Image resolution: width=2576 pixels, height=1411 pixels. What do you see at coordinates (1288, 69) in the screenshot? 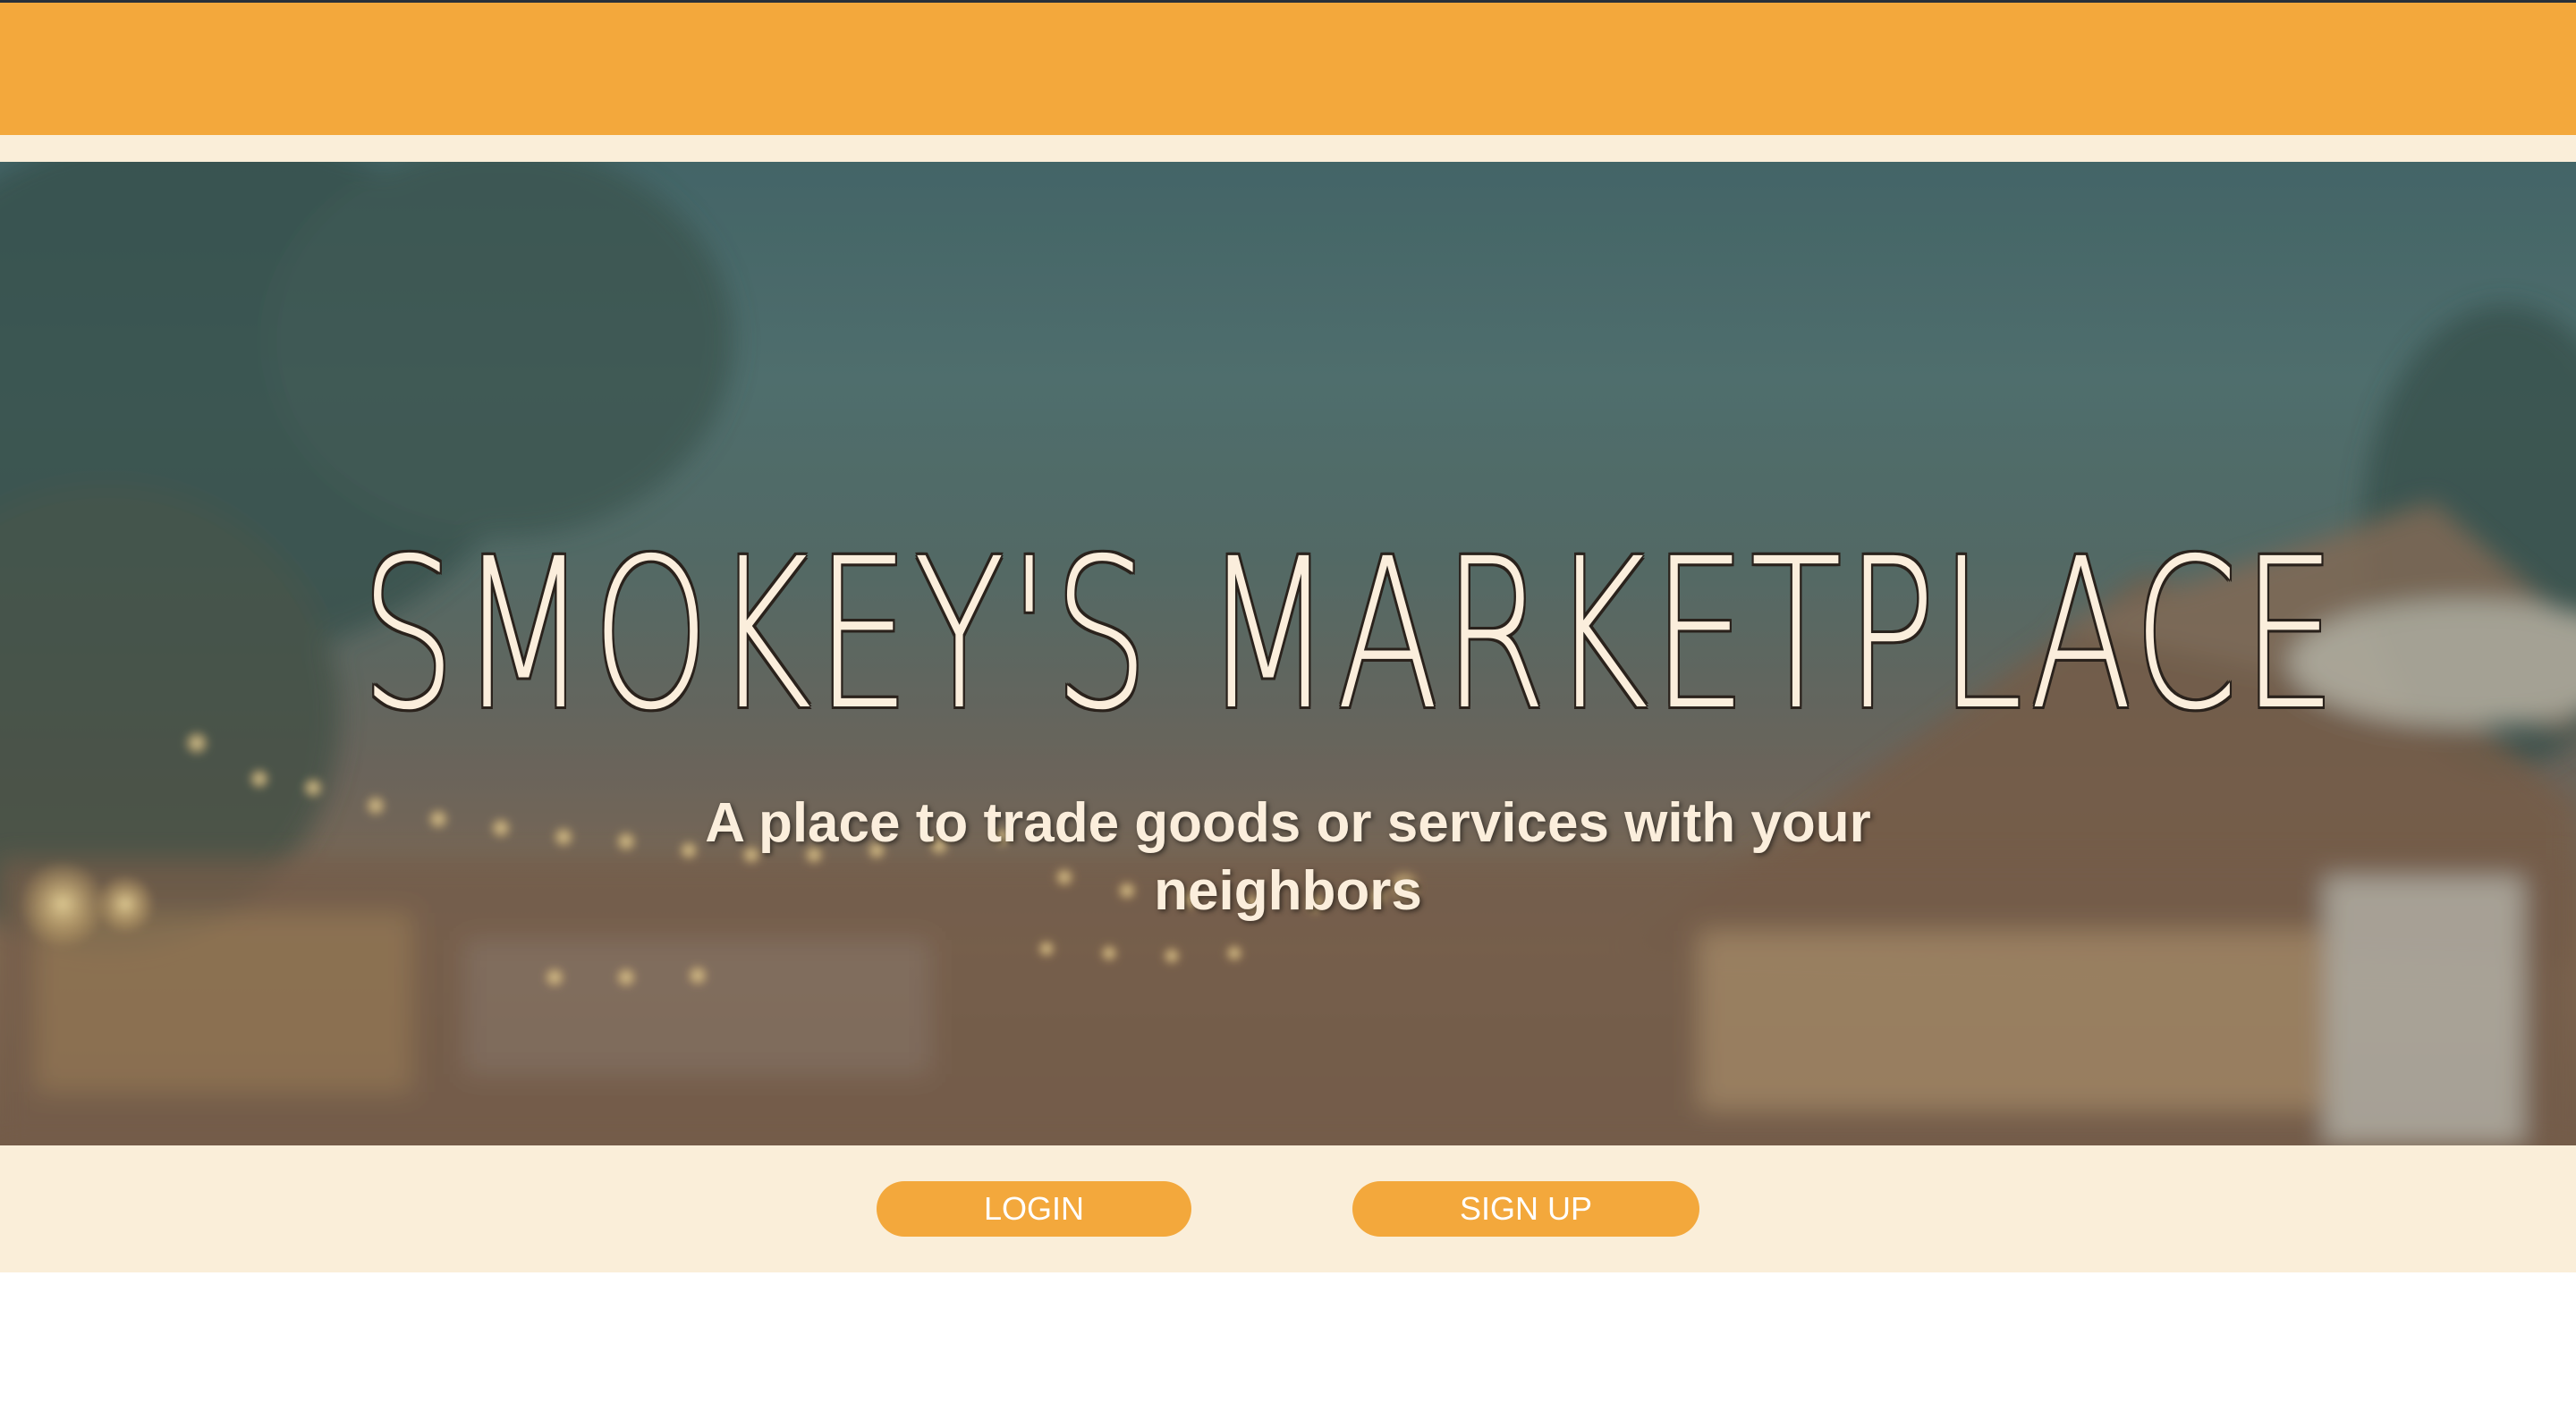
I see `top-header-bar` at bounding box center [1288, 69].